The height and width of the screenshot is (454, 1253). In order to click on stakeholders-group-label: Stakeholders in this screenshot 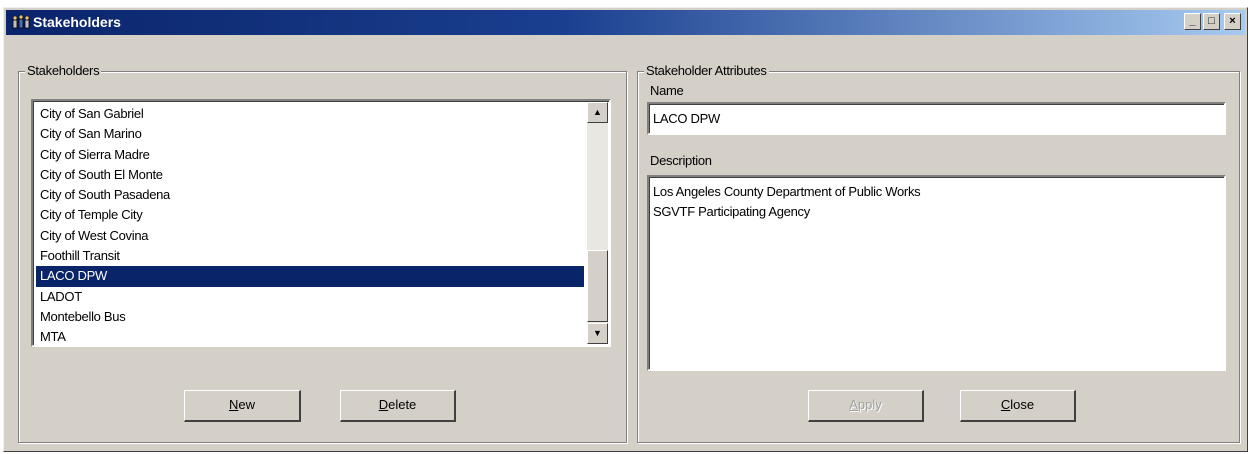, I will do `click(63, 70)`.